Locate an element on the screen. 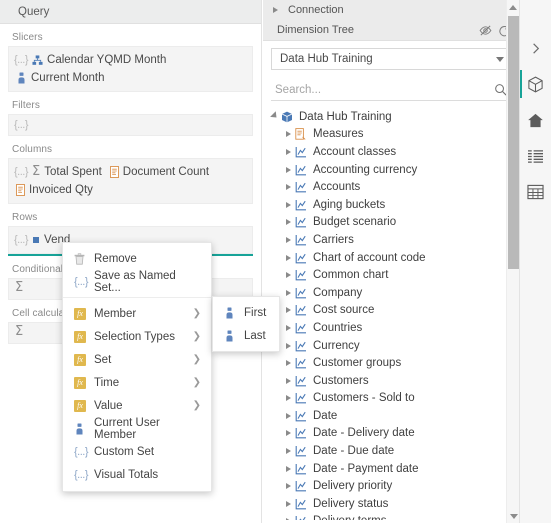  search-box is located at coordinates (391, 90).